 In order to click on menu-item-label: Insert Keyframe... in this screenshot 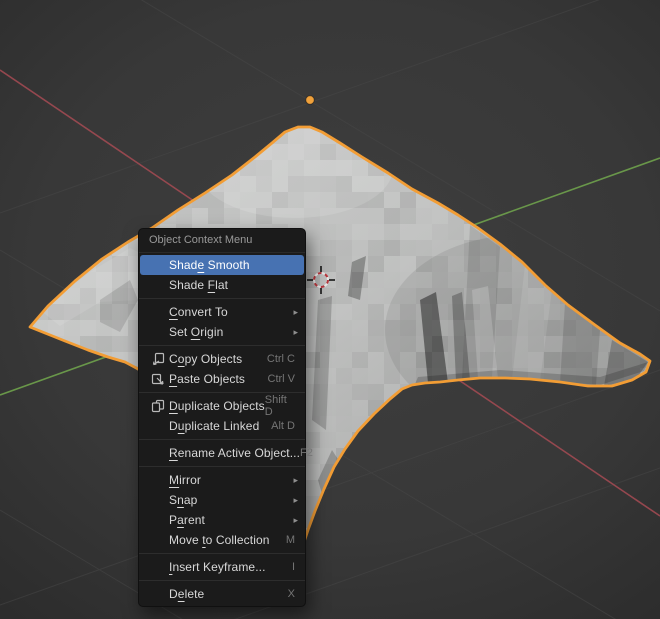, I will do `click(217, 567)`.